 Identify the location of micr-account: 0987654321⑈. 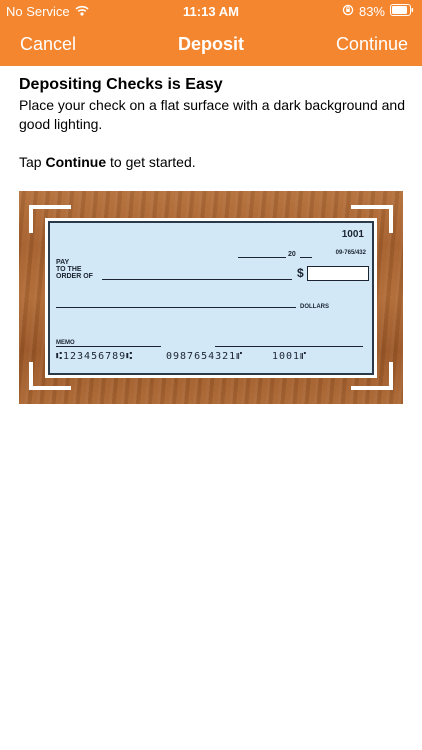
(205, 356).